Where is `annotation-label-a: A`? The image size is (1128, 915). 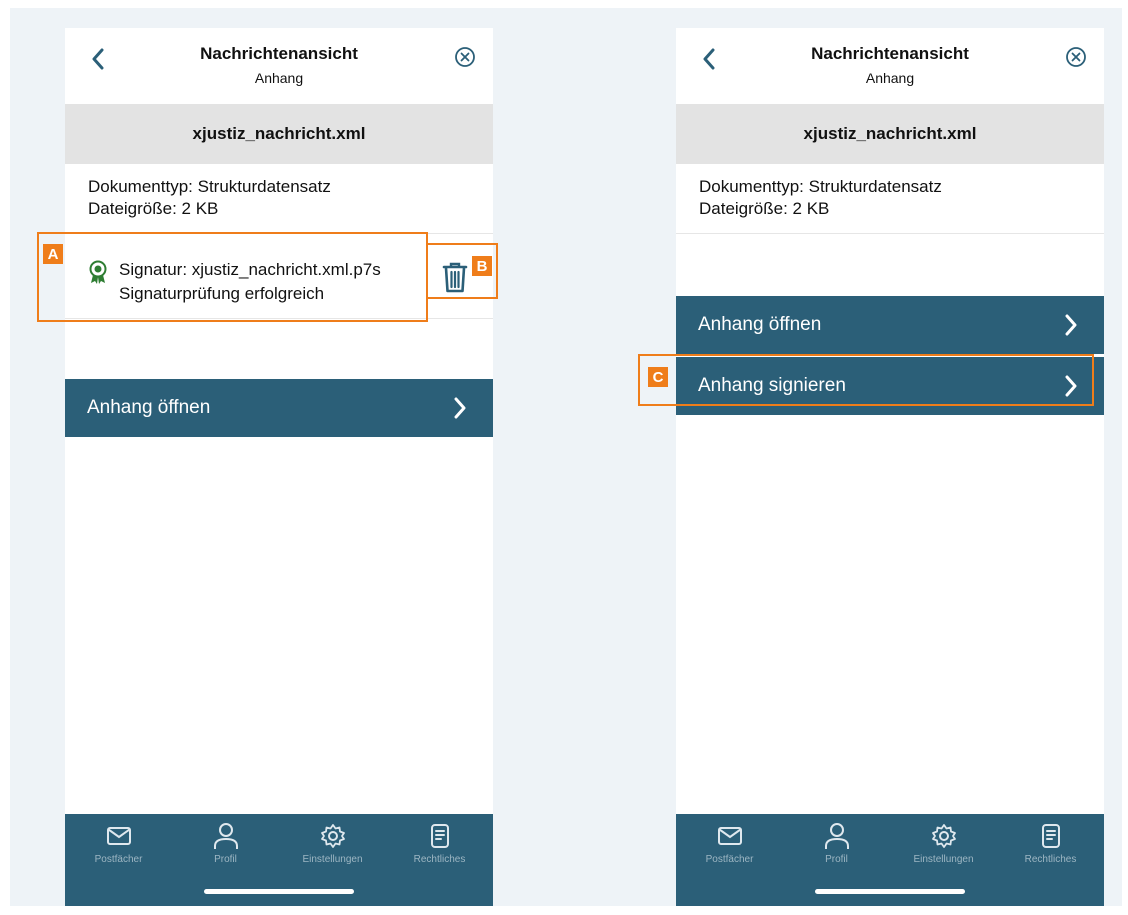
annotation-label-a: A is located at coordinates (53, 254).